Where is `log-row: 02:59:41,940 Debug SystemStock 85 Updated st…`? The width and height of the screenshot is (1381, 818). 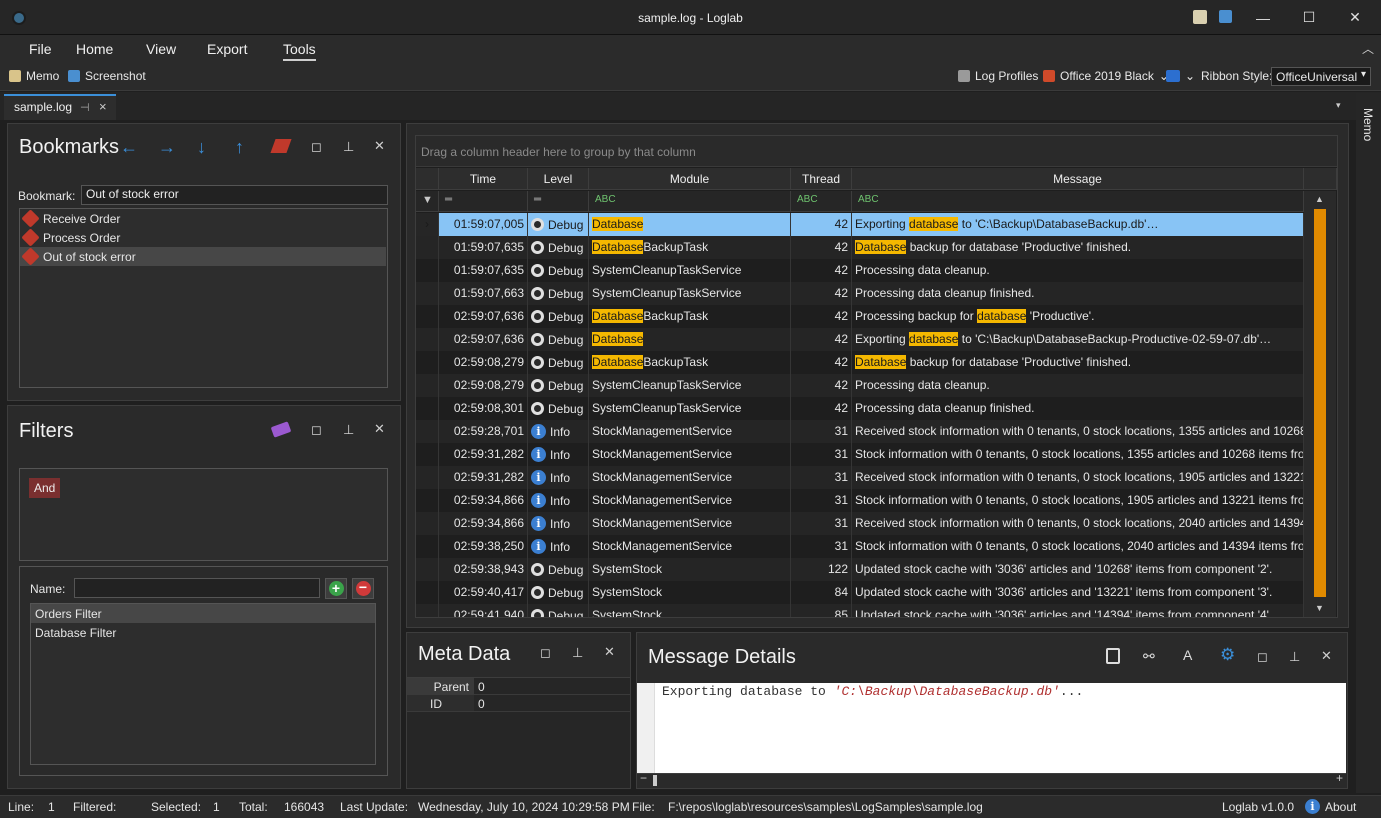 log-row: 02:59:41,940 Debug SystemStock 85 Updated st… is located at coordinates (860, 610).